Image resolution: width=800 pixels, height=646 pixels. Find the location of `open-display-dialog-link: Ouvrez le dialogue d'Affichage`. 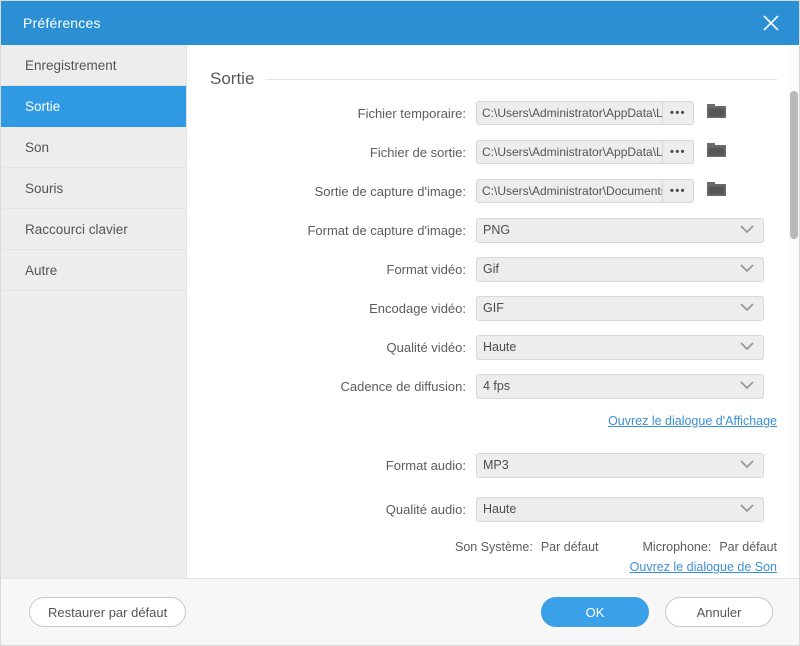

open-display-dialog-link: Ouvrez le dialogue d'Affichage is located at coordinates (692, 421).